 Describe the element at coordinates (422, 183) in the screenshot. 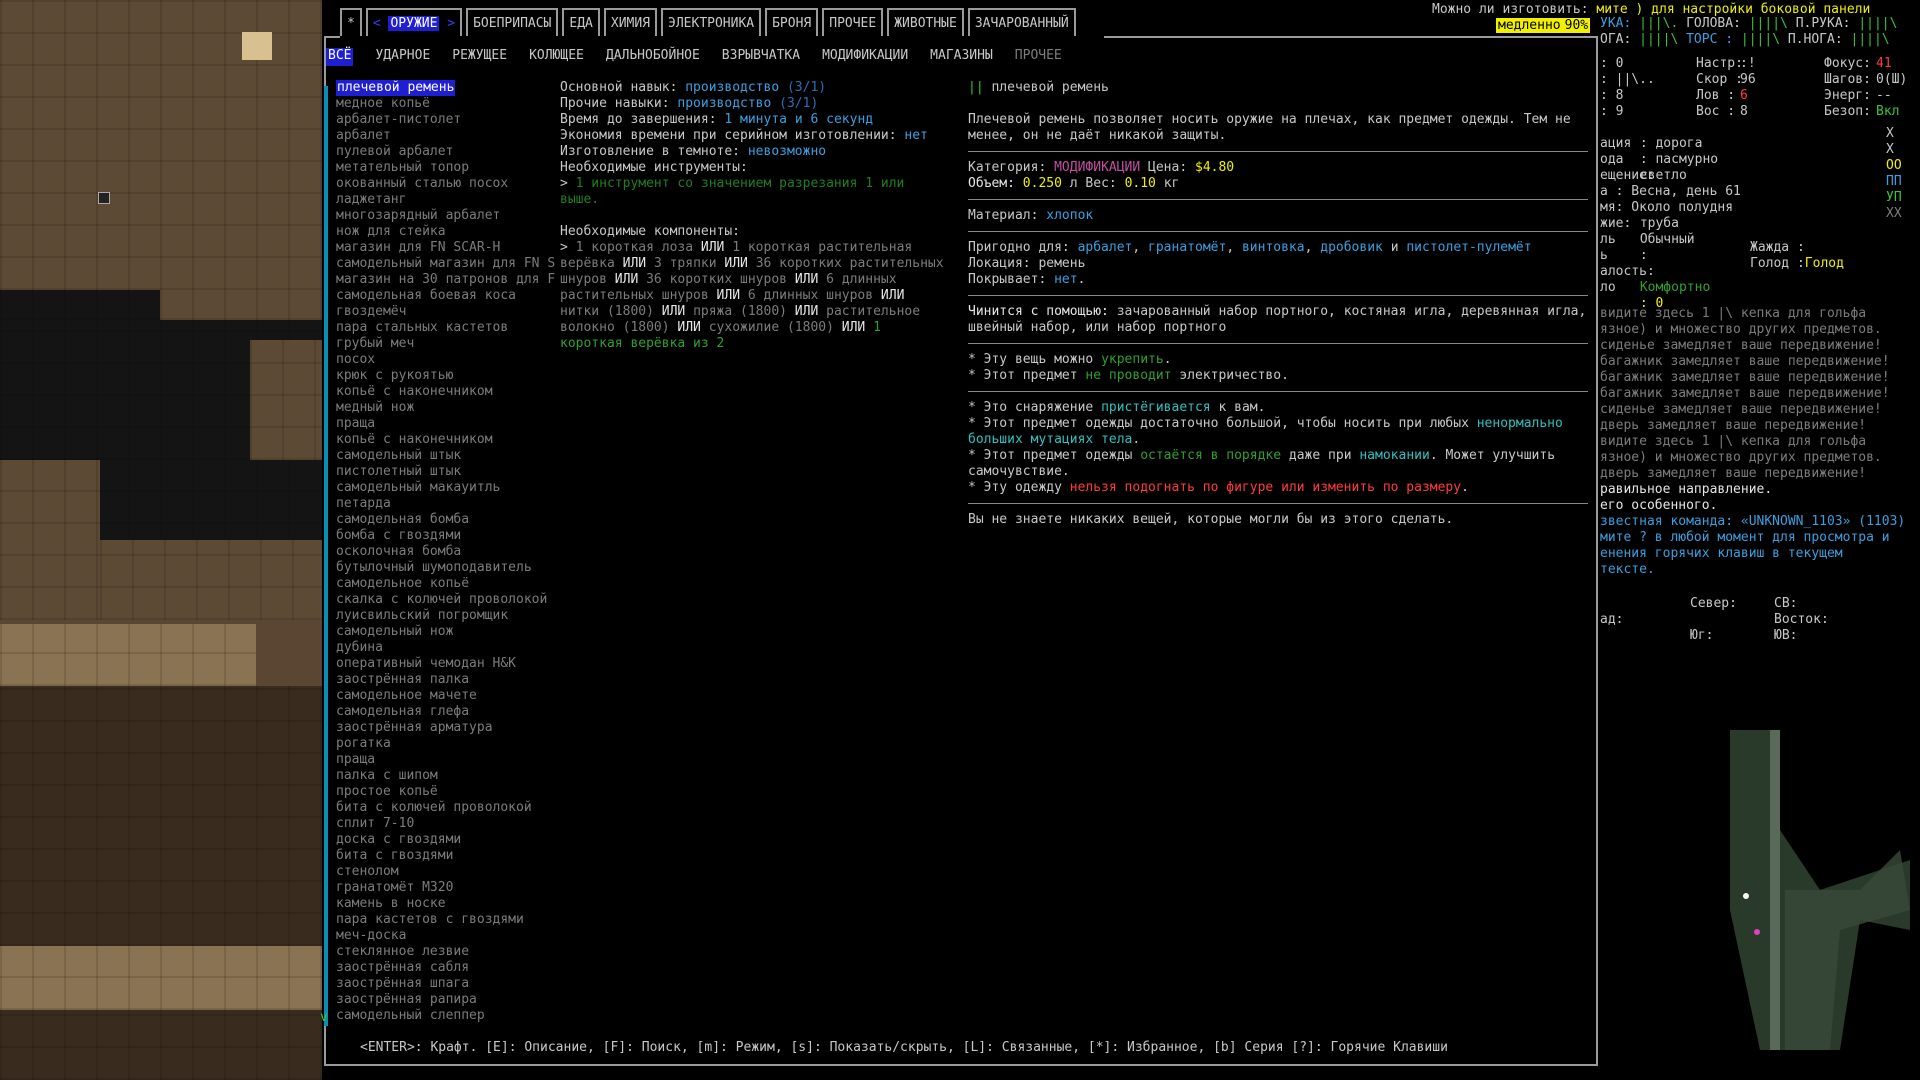

I see `recipe-label: окованный сталью посох` at that location.